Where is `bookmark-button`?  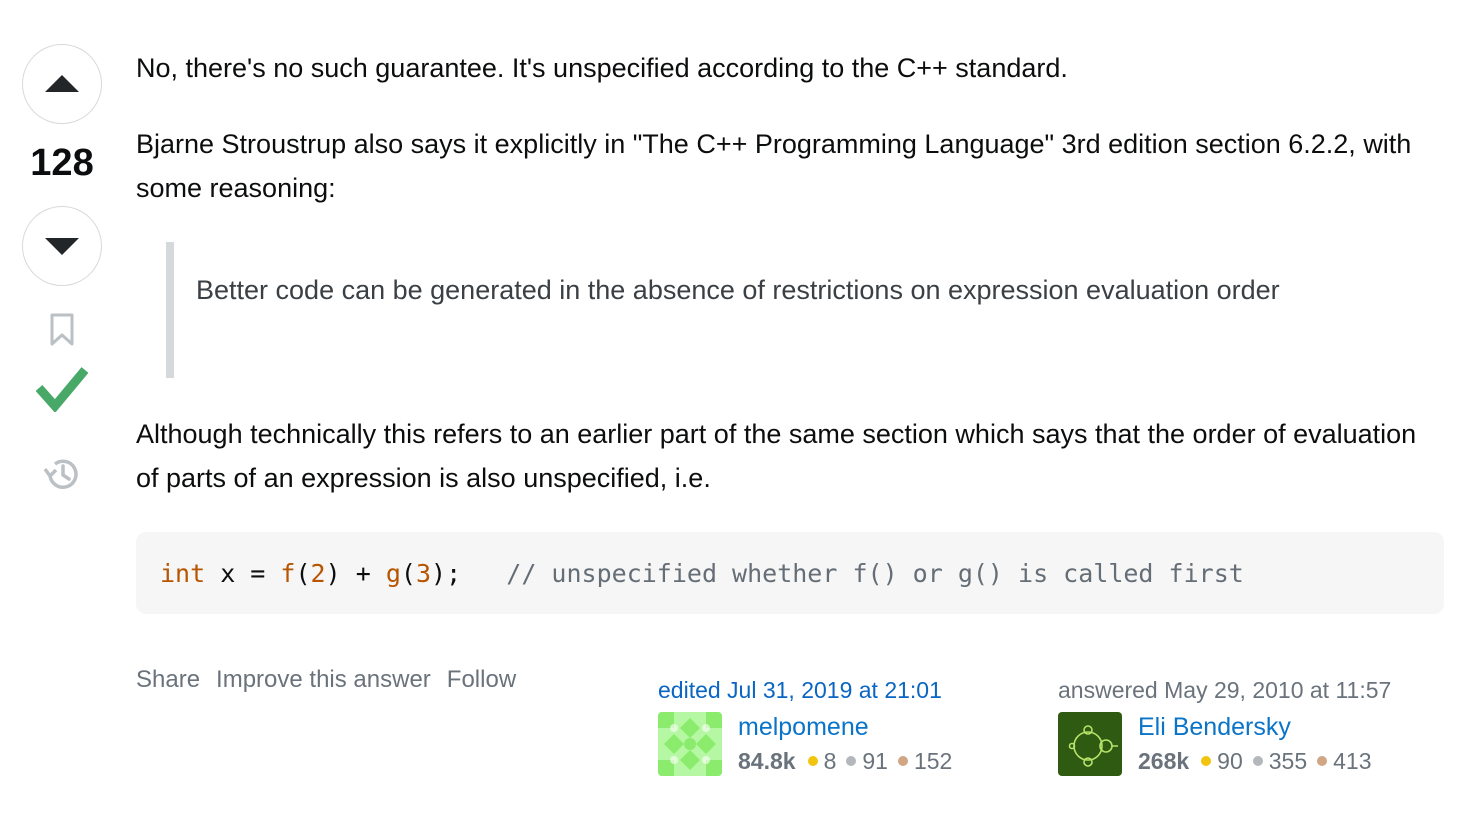 bookmark-button is located at coordinates (62, 330).